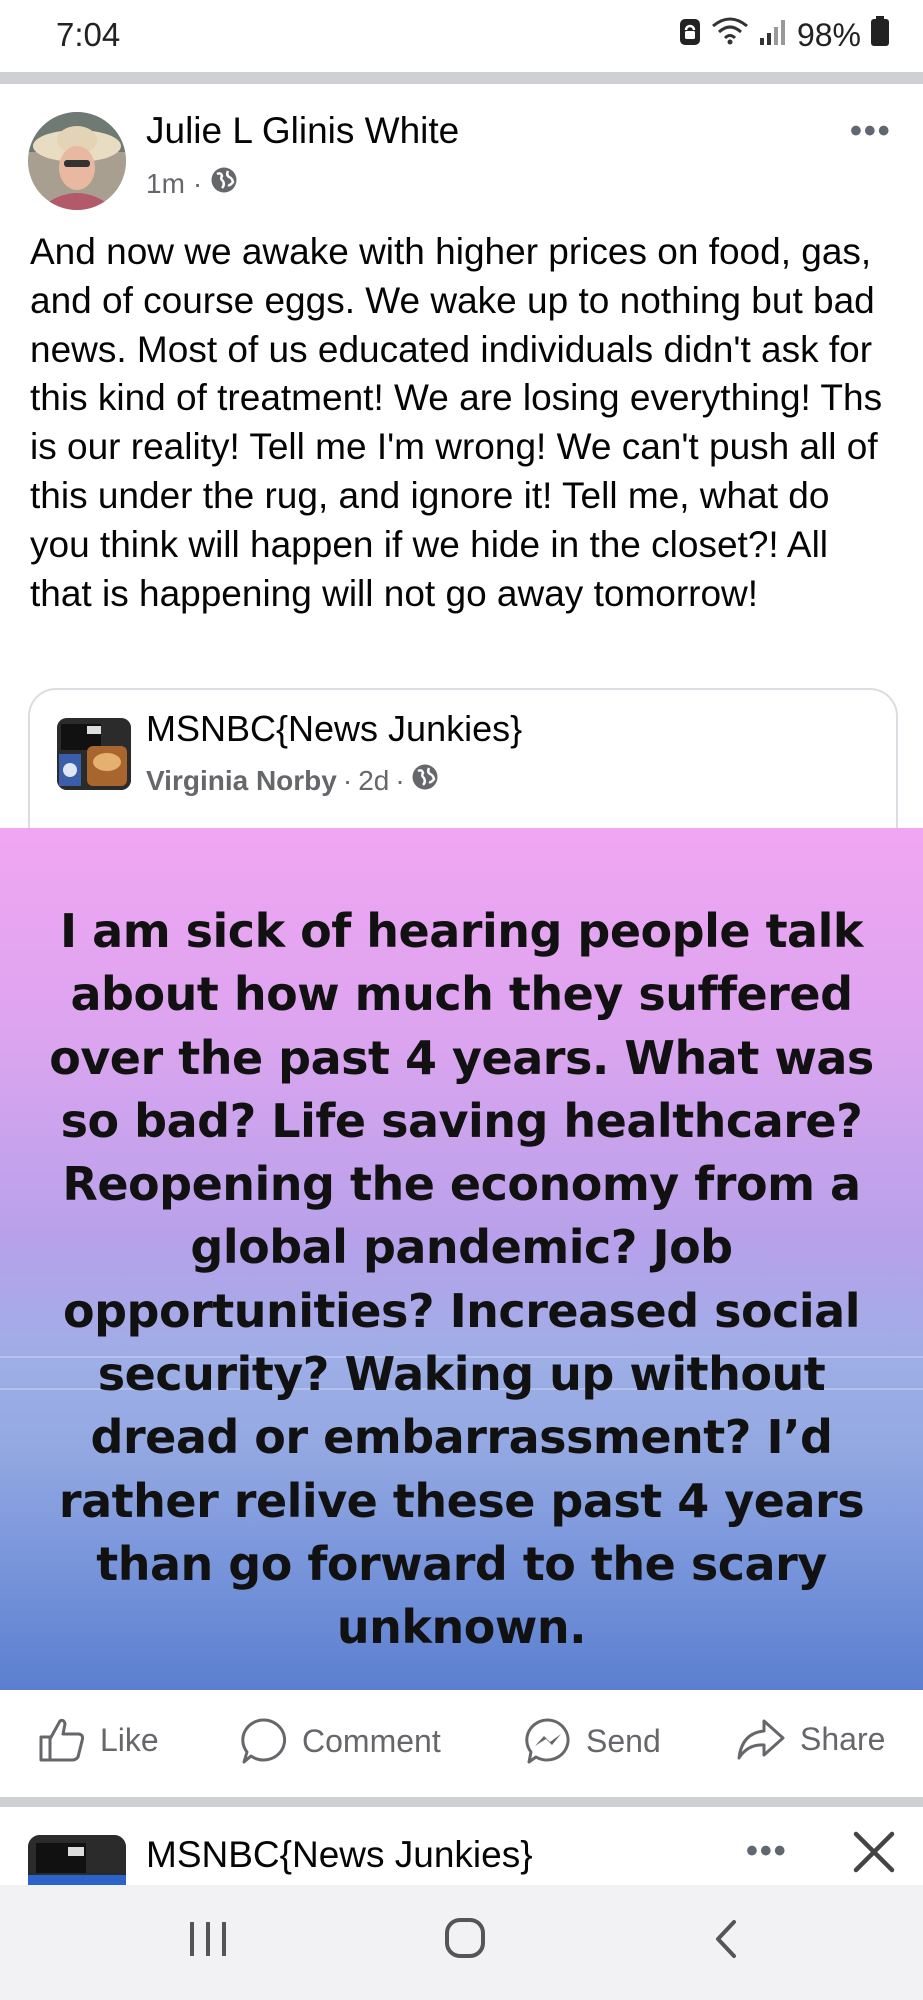 This screenshot has width=923, height=2000. I want to click on back-icon, so click(726, 1941).